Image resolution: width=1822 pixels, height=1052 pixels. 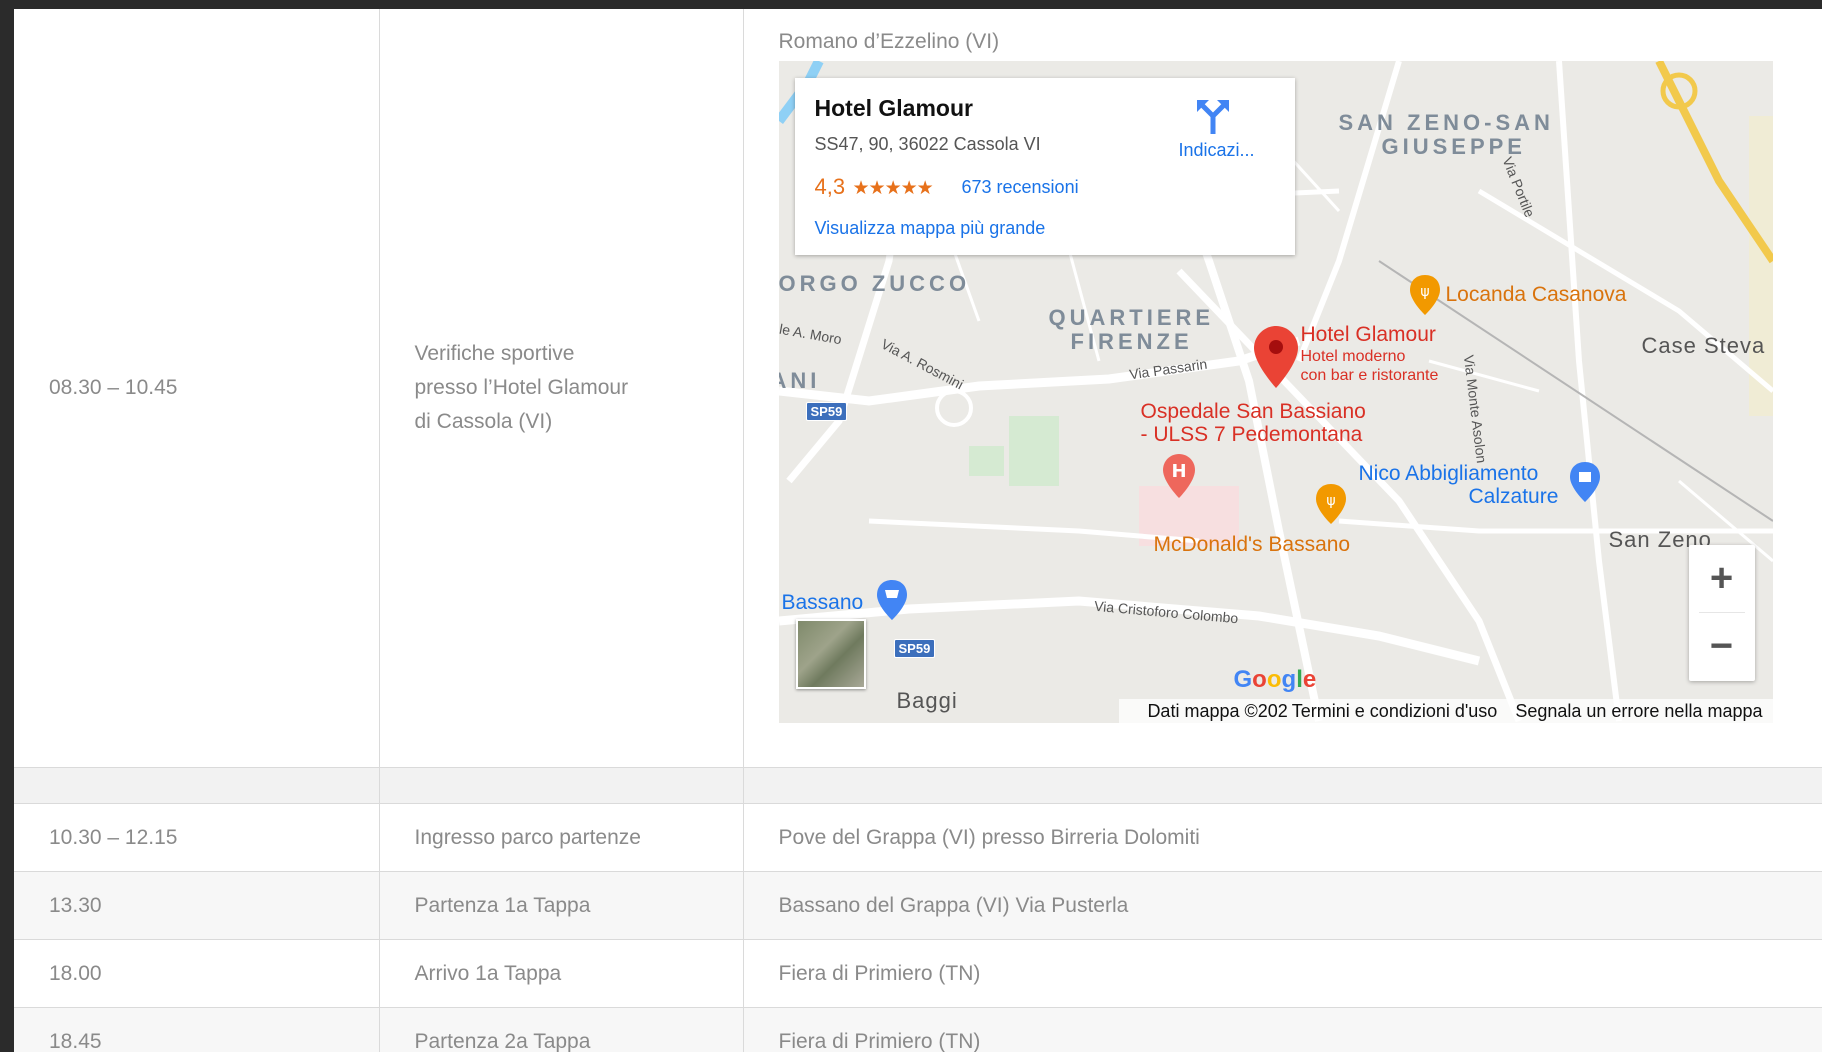 I want to click on poi-sublabel: Hotel moderno, so click(x=1353, y=356).